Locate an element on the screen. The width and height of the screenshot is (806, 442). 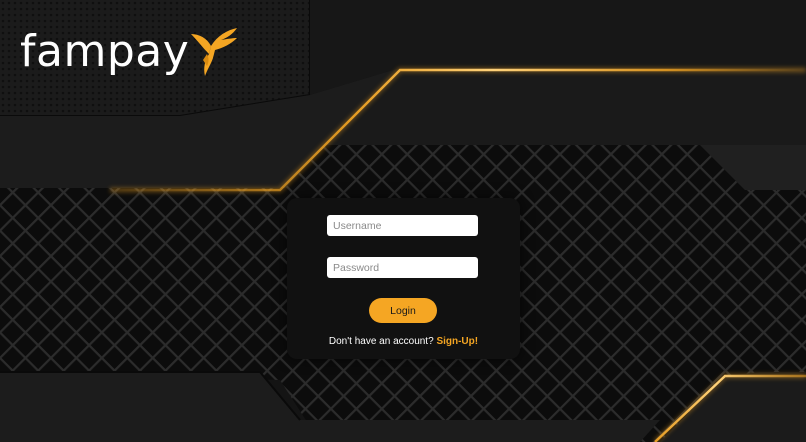
signup-prompt: Don't have an account? Sign-Up! is located at coordinates (403, 341).